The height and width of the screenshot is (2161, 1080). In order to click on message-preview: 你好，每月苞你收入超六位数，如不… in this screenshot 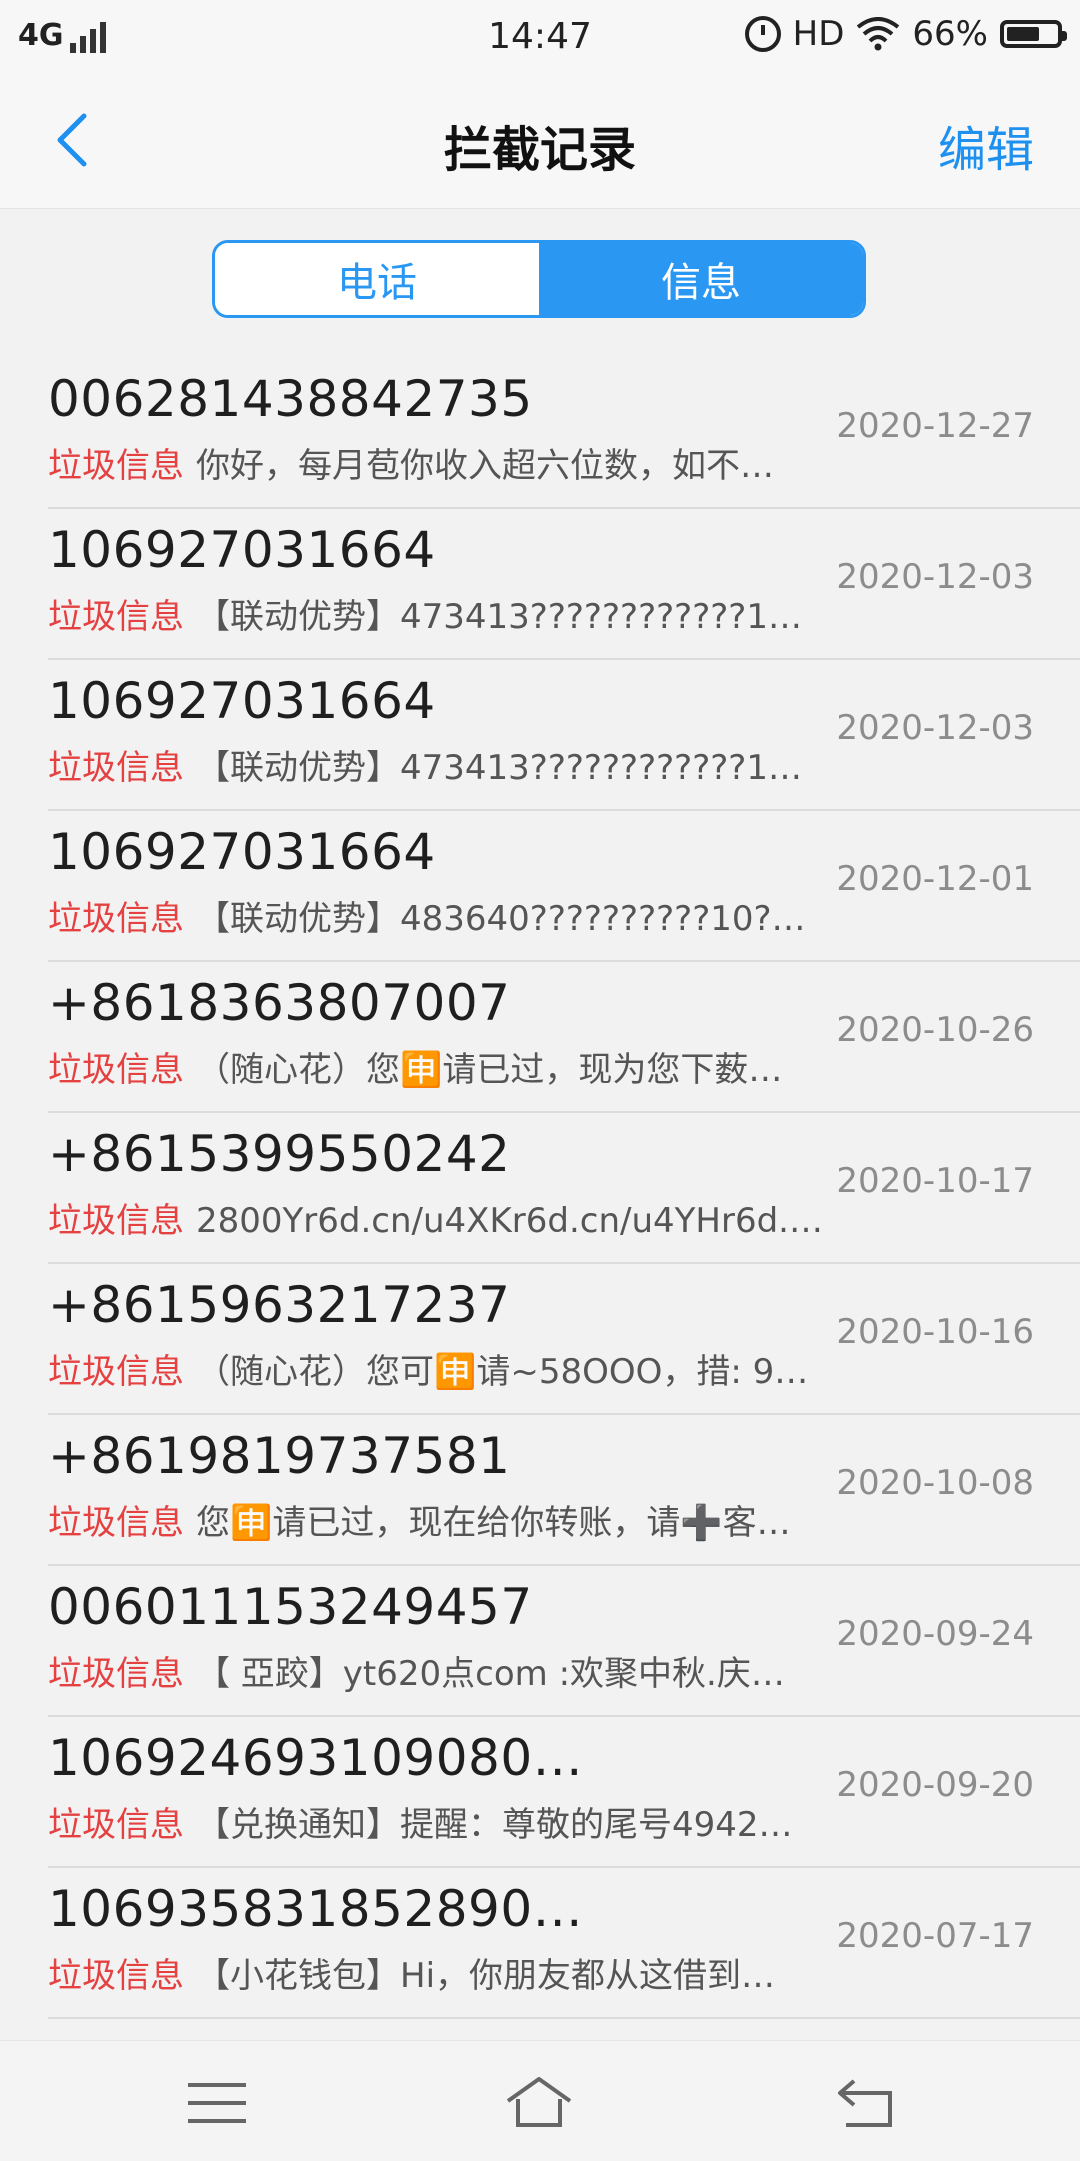, I will do `click(485, 466)`.